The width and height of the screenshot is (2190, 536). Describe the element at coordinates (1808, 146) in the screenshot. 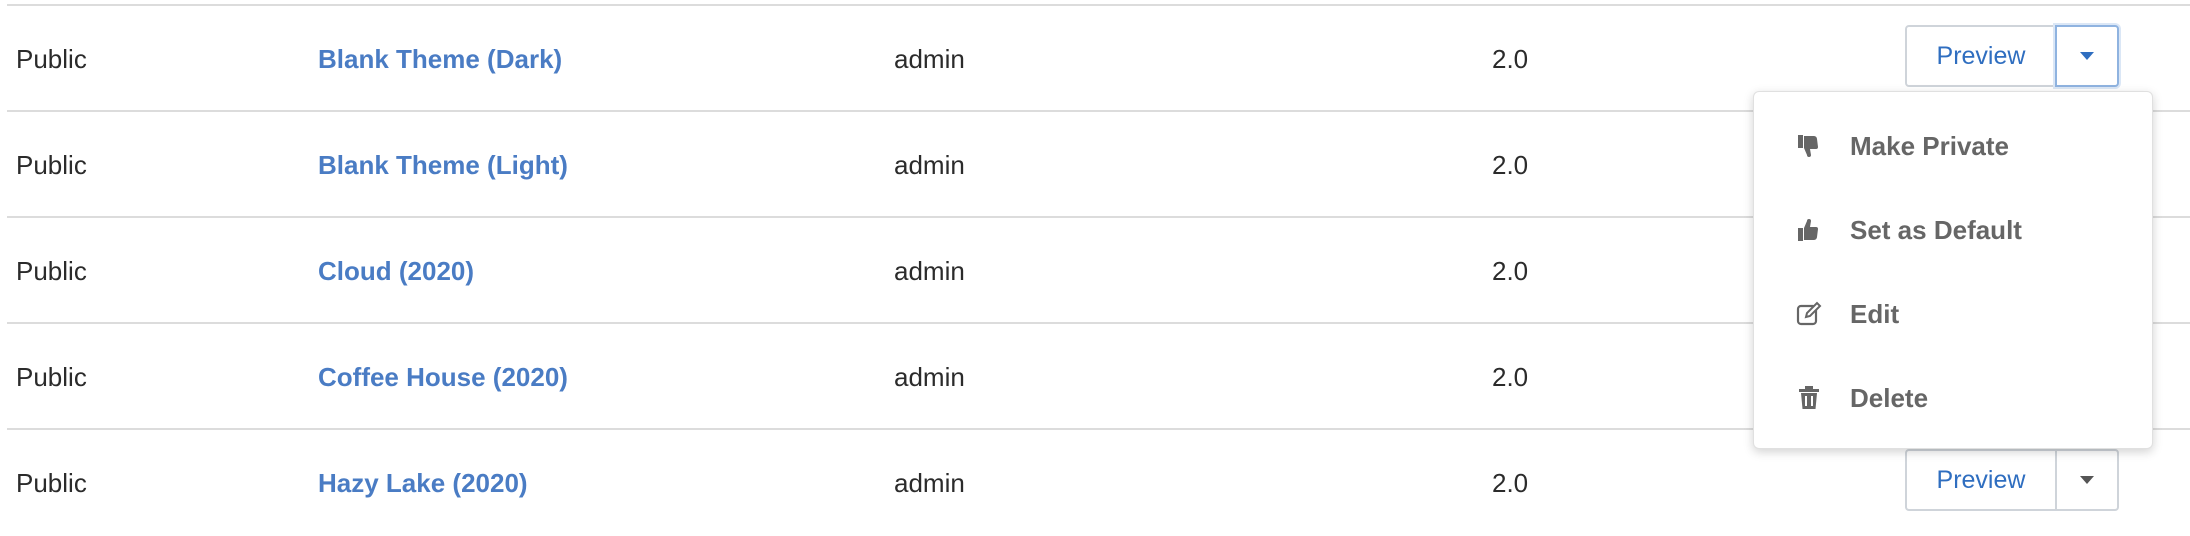

I see `thumbs-down-icon` at that location.